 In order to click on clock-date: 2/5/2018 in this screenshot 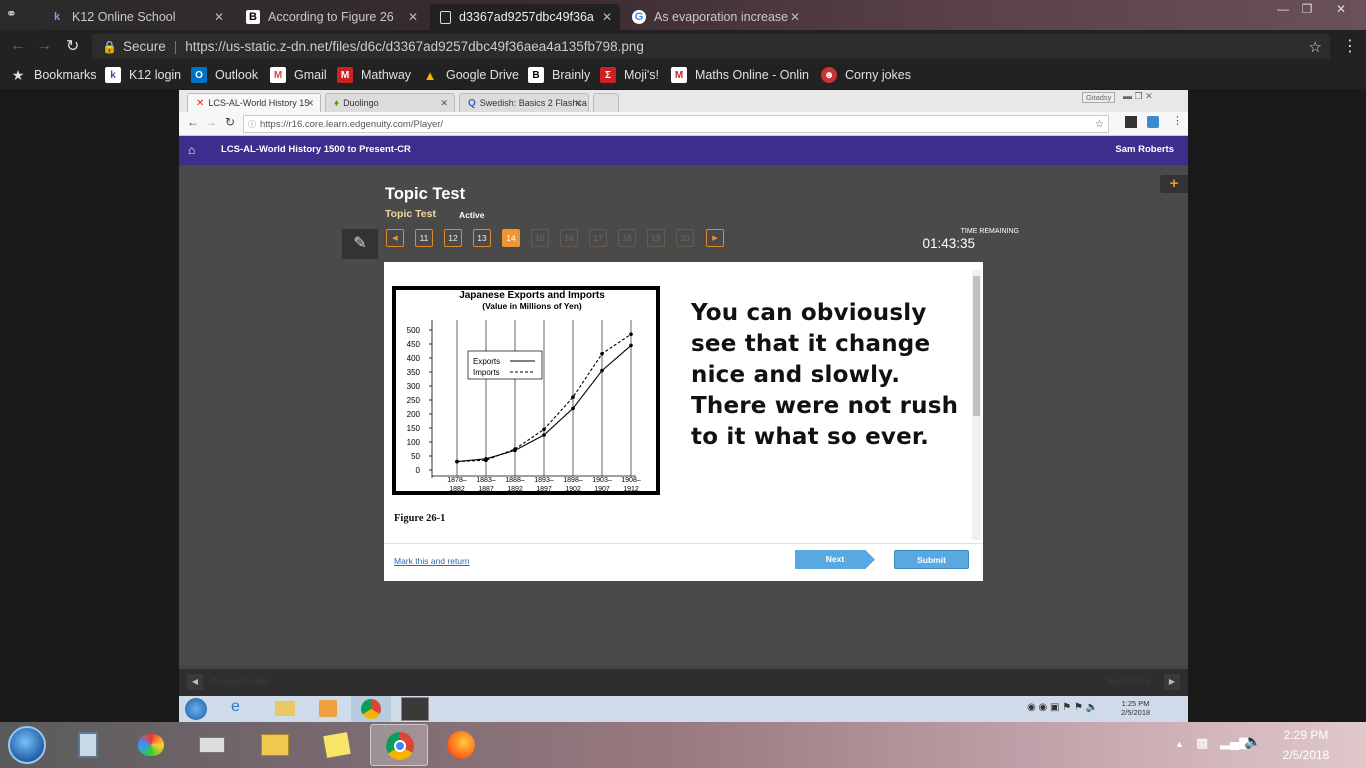, I will do `click(1306, 755)`.